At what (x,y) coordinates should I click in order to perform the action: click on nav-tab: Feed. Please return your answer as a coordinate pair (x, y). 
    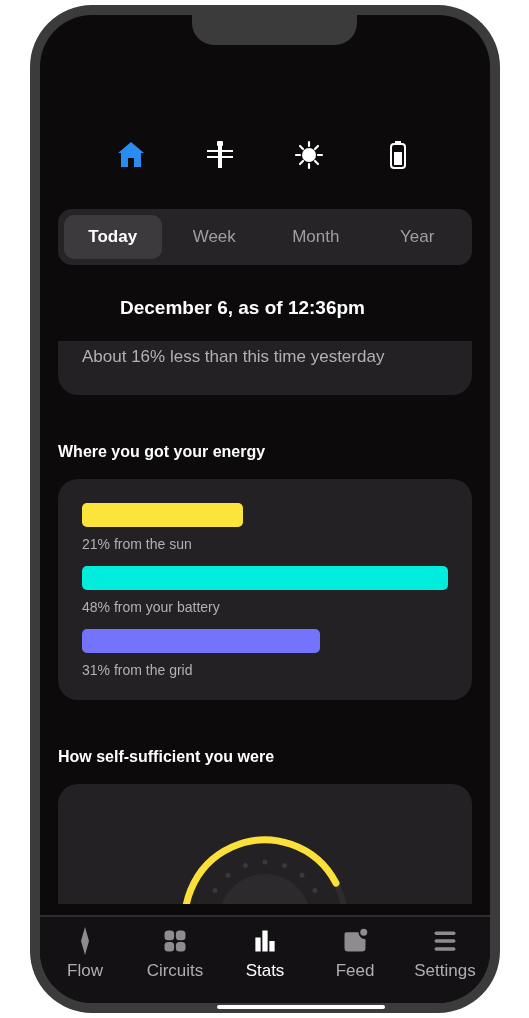
    Looking at the image, I should click on (355, 965).